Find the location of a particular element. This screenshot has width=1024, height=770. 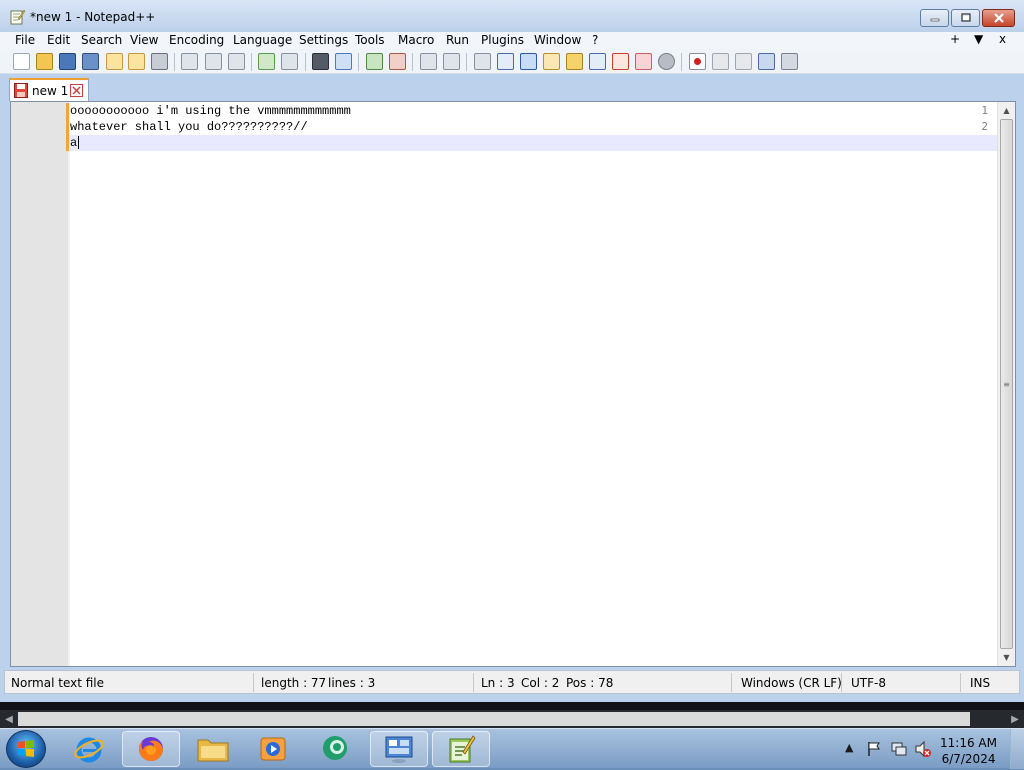

menu-plugins: Plugins is located at coordinates (502, 40).